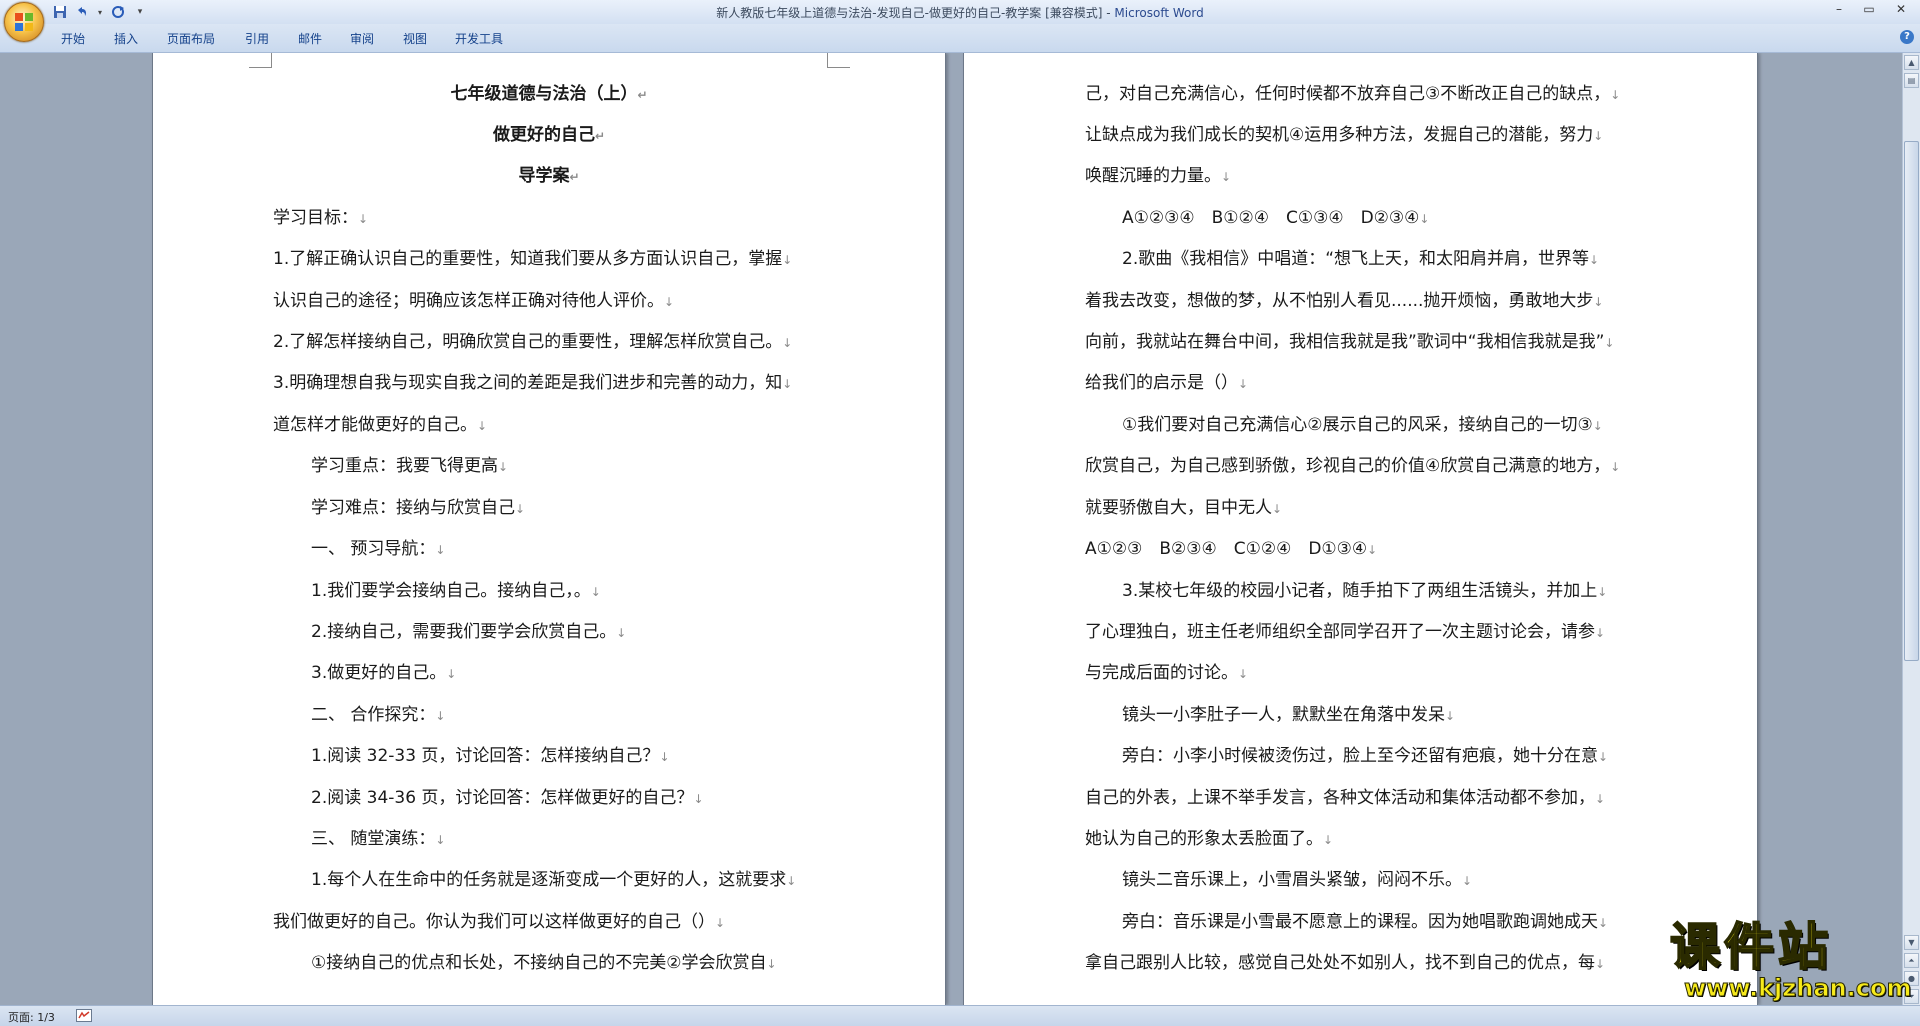 The image size is (1920, 1026). Describe the element at coordinates (469, 632) in the screenshot. I see `text-line: 2.接纳自己，需要我们要学会欣赏自己。↓` at that location.